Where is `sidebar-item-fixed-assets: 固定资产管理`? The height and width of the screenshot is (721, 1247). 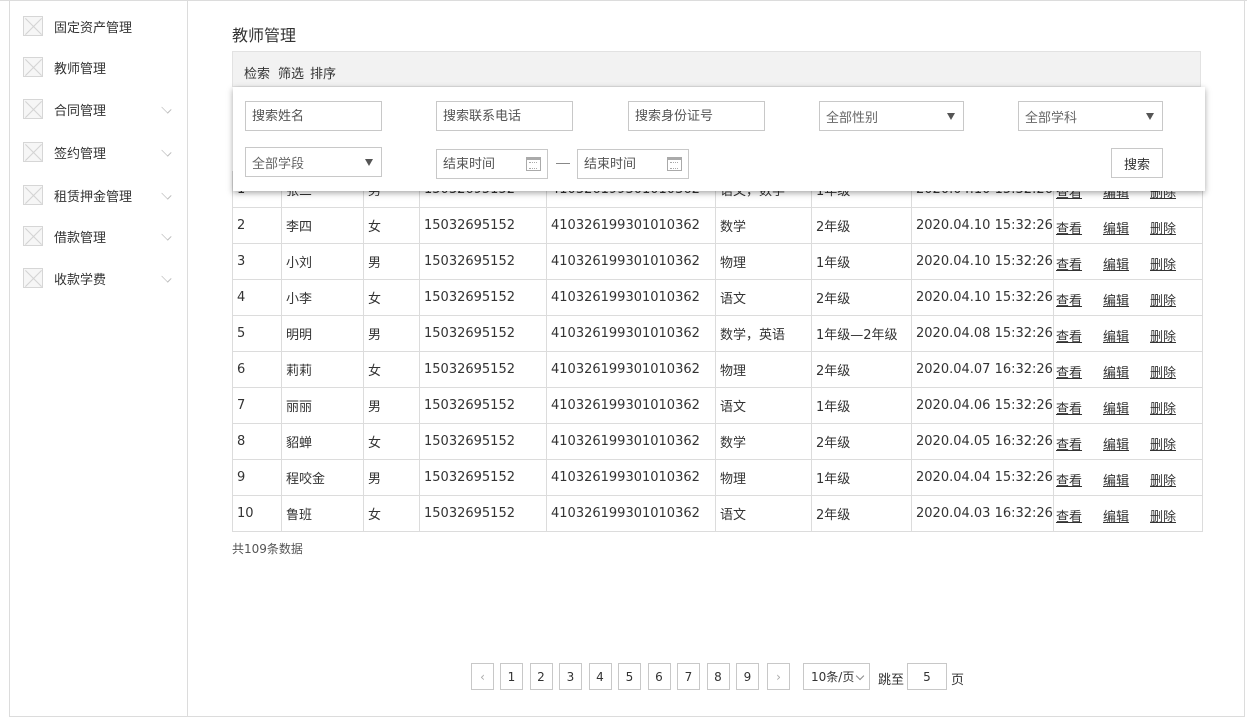 sidebar-item-fixed-assets: 固定资产管理 is located at coordinates (103, 26).